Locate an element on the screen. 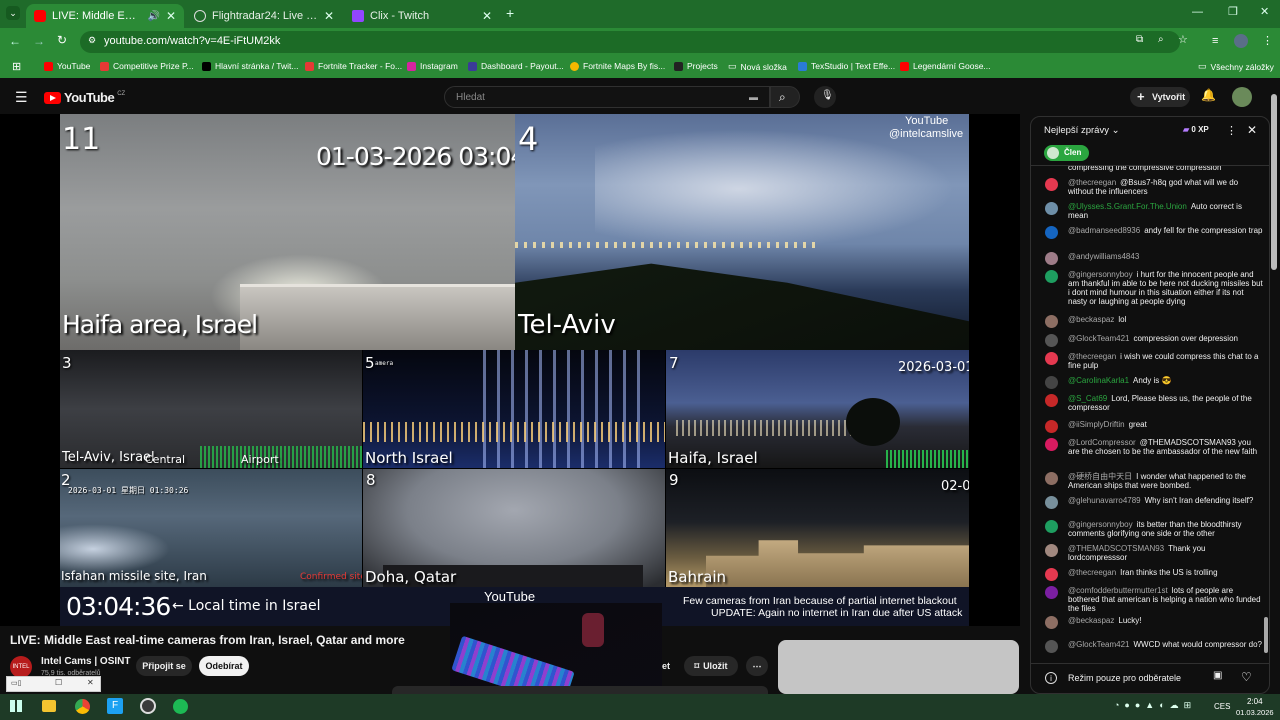 The width and height of the screenshot is (1280, 720). voice-search-button: 🎙 is located at coordinates (825, 97).